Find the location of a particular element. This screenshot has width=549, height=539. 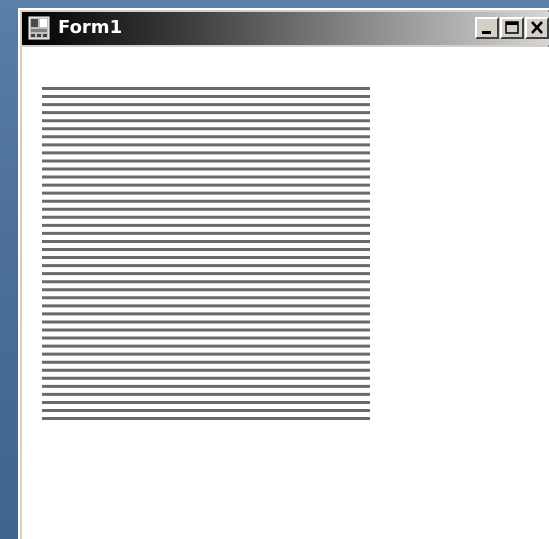

close-button is located at coordinates (537, 28).